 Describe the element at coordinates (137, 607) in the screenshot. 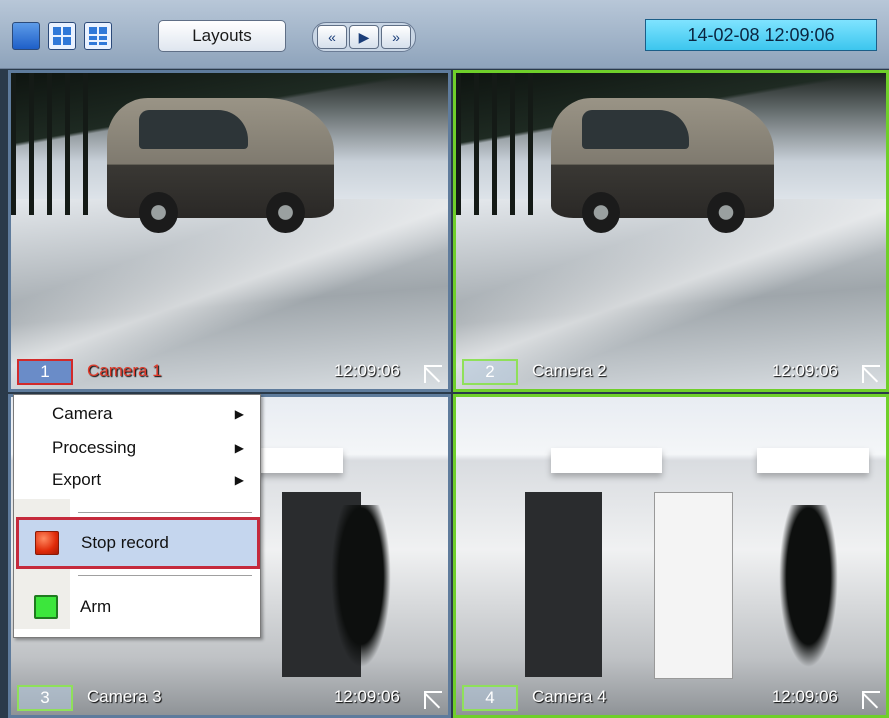

I see `menu-item-arm: Arm` at that location.